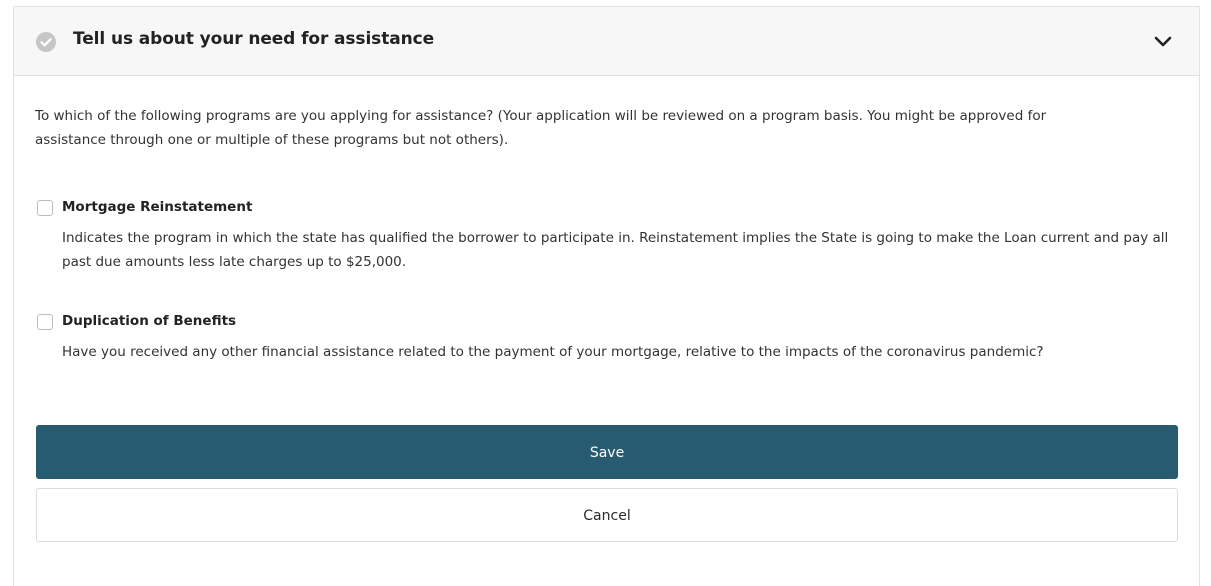 This screenshot has height=586, width=1211. I want to click on section-title: Tell us about your need for assistance, so click(254, 39).